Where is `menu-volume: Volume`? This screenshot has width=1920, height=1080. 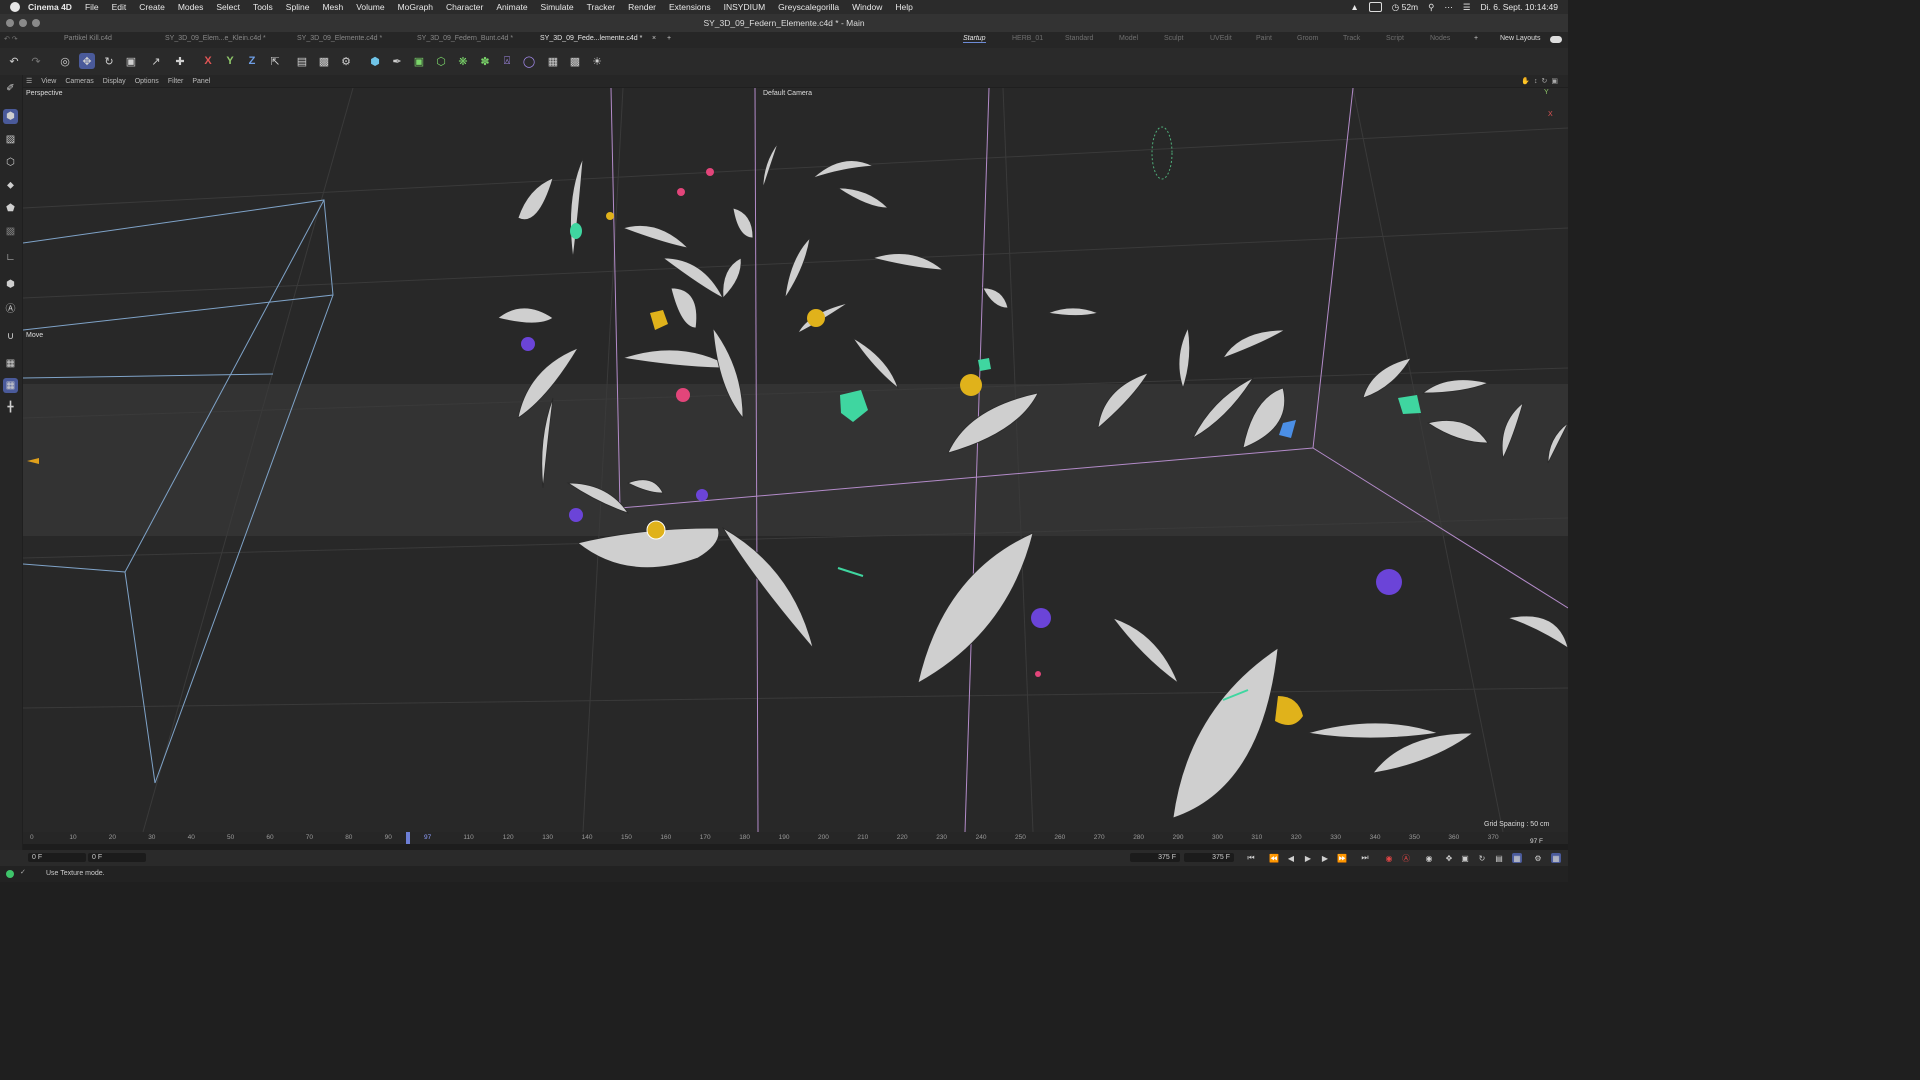 menu-volume: Volume is located at coordinates (370, 7).